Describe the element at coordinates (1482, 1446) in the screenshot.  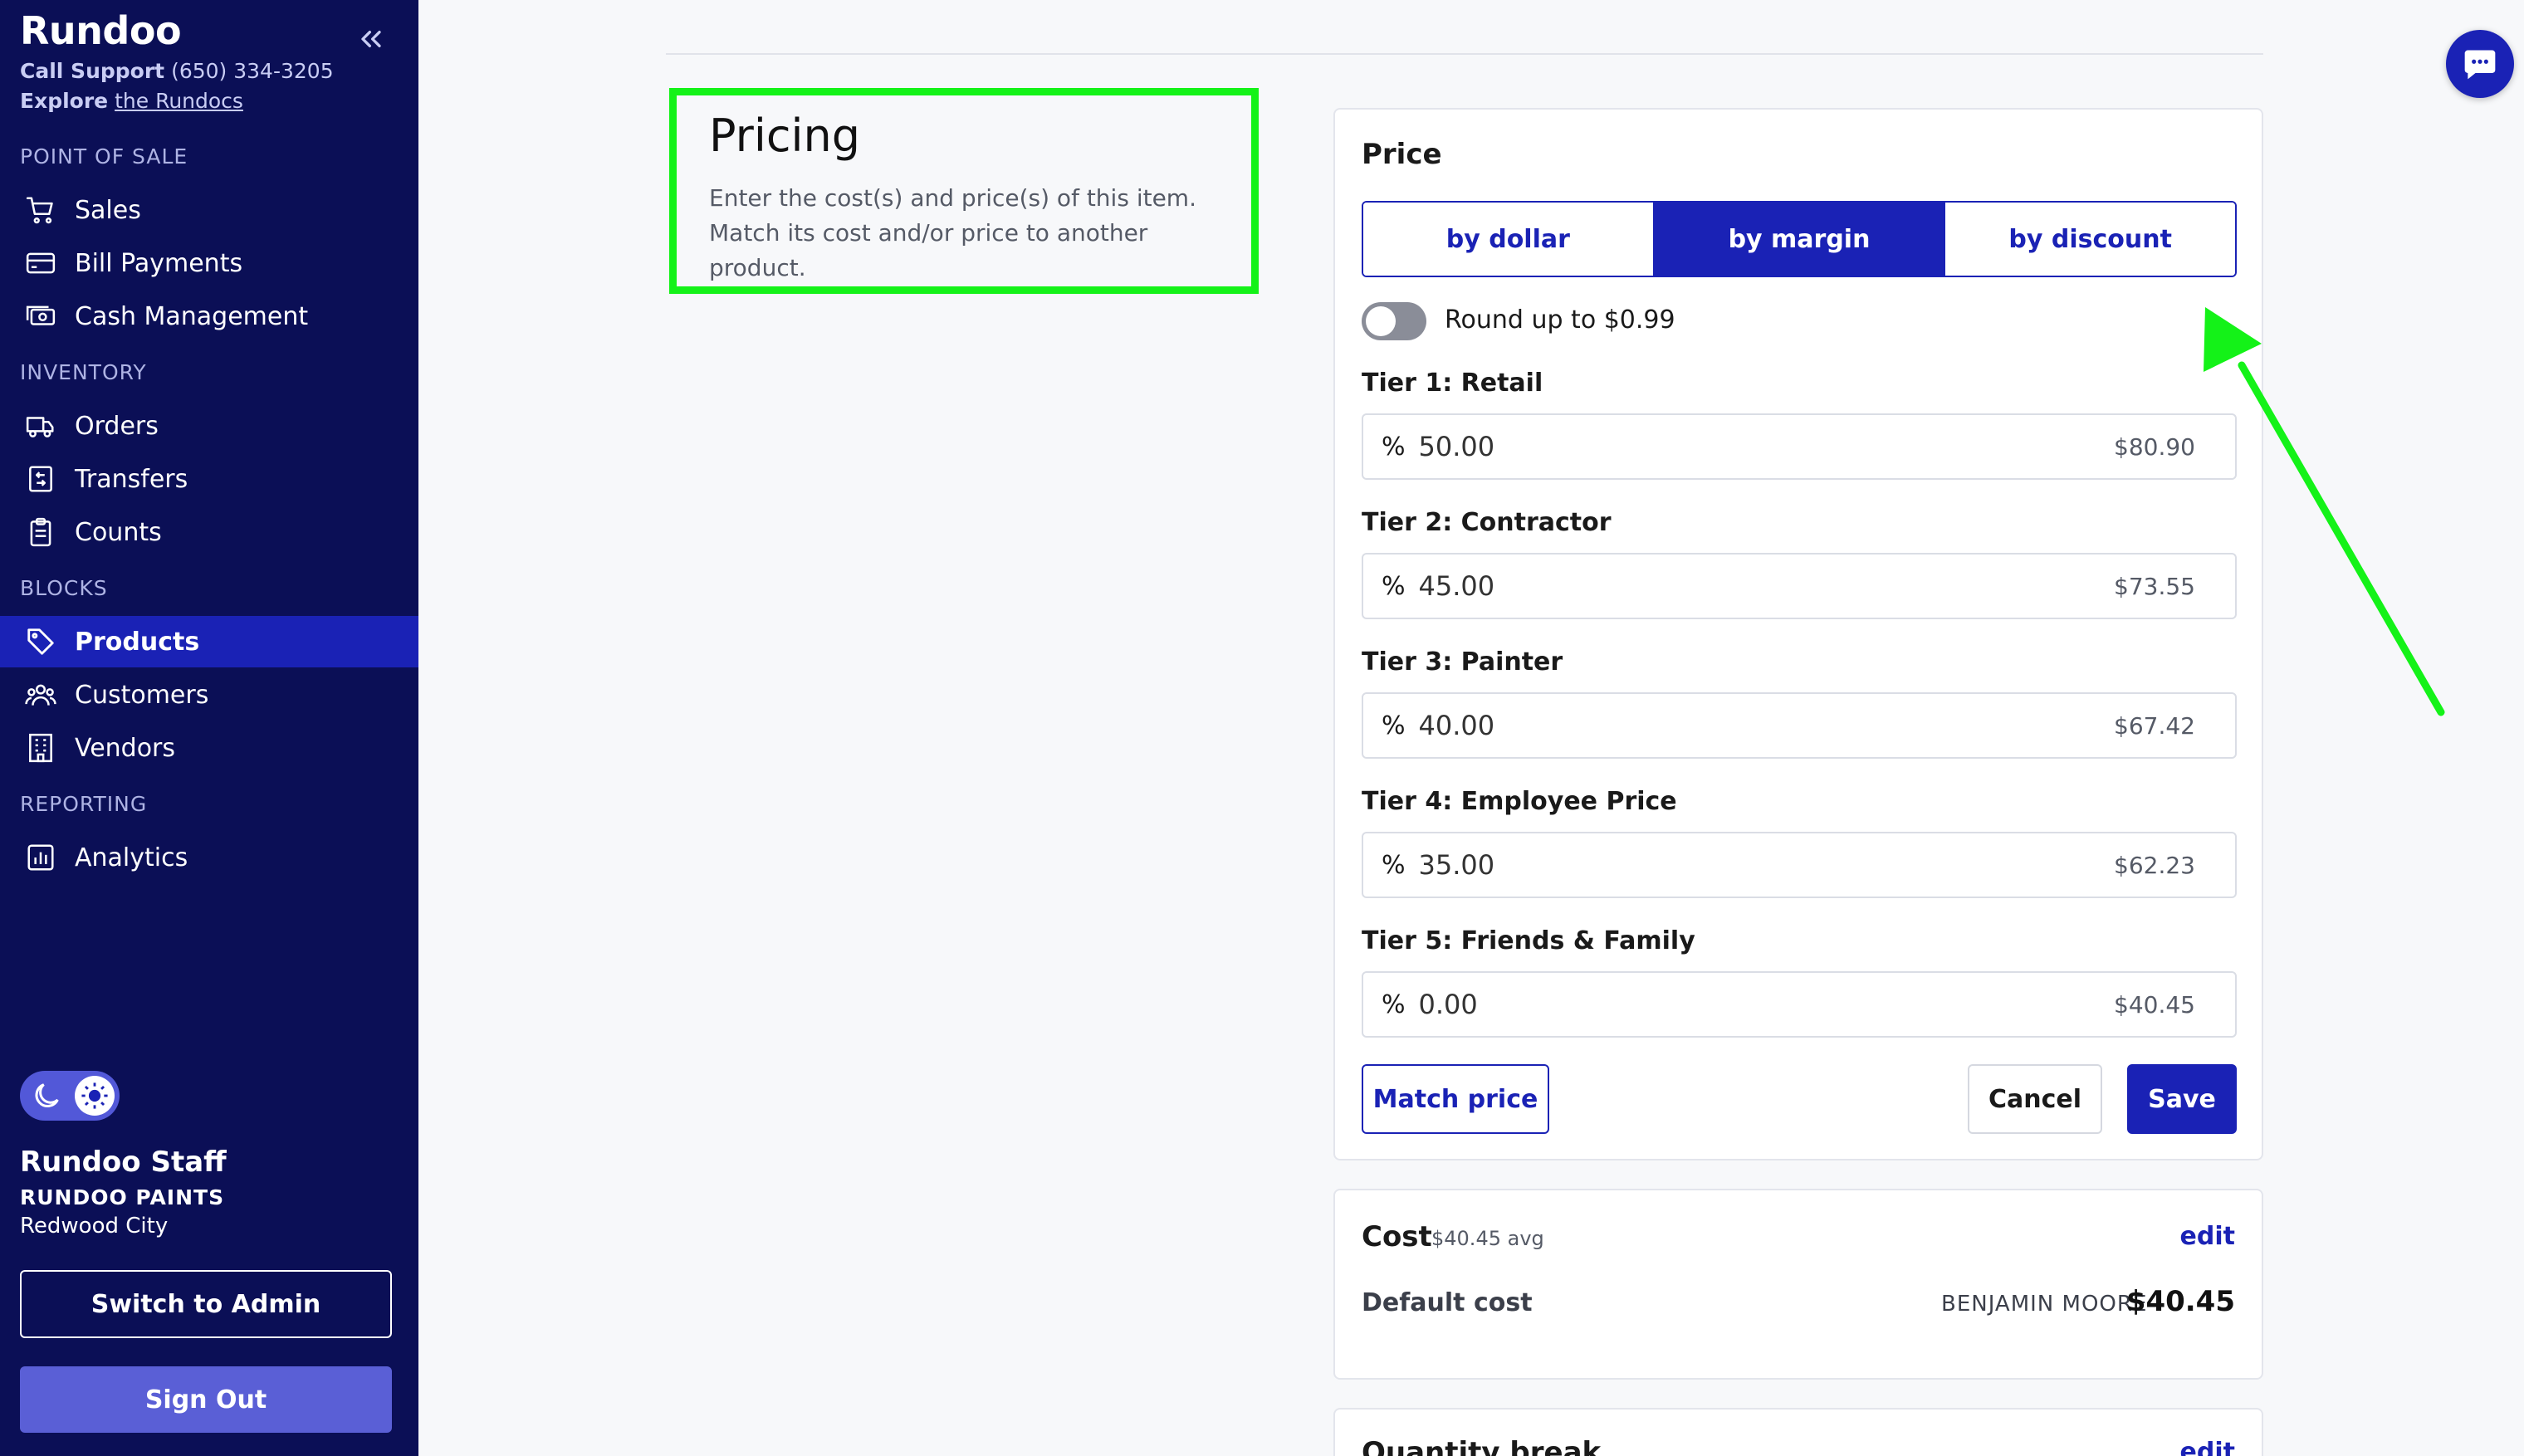
I see `quantity-break-title: Quantity break` at that location.